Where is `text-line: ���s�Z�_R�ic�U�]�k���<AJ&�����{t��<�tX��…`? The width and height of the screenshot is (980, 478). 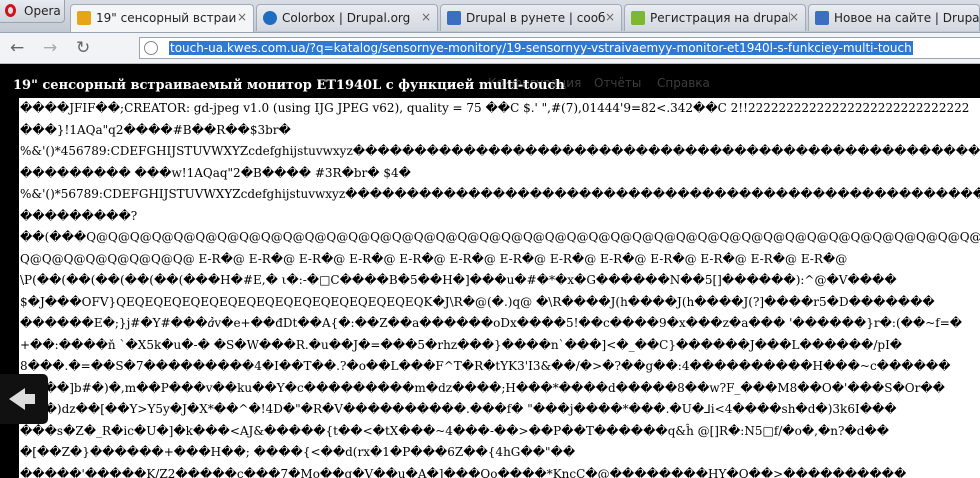
text-line: ���s�Z�_R�ic�U�]�k���<AJ&�����{t��<�tX��… is located at coordinates (455, 430).